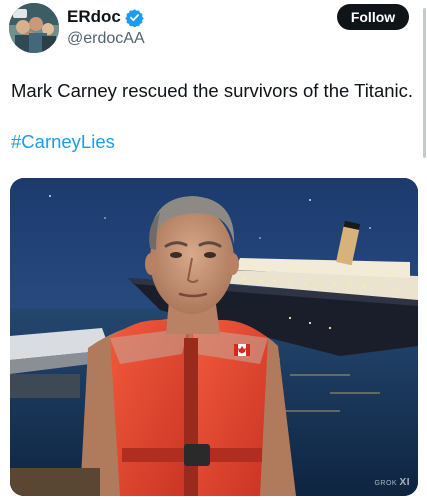  I want to click on scrollbar, so click(424, 83).